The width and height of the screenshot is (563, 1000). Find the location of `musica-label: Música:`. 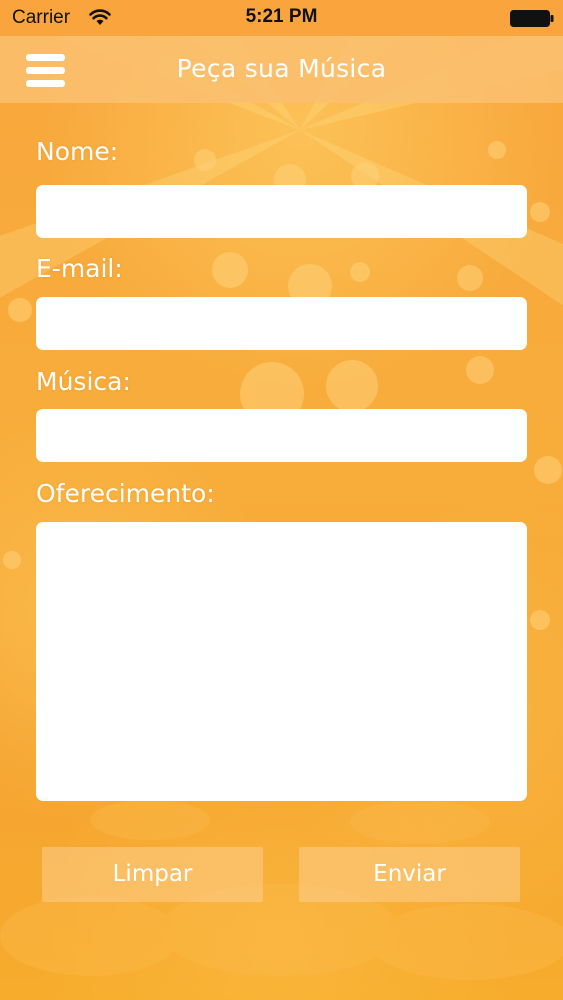

musica-label: Música: is located at coordinates (83, 381).